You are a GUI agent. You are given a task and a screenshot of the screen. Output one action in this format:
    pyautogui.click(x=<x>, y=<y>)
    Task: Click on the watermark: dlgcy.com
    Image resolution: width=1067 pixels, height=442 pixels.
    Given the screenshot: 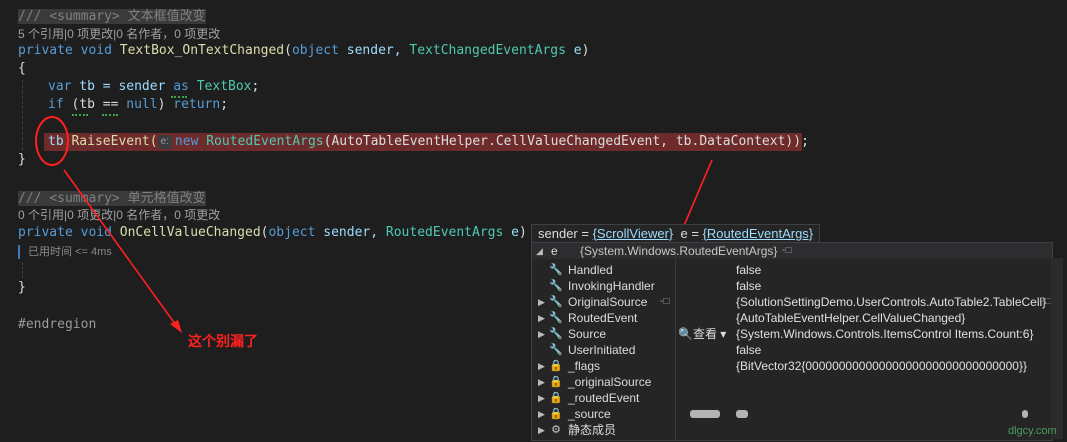 What is the action you would take?
    pyautogui.click(x=1032, y=431)
    